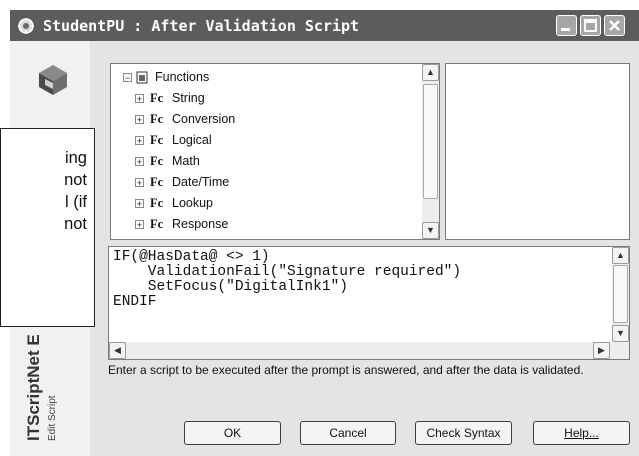  I want to click on editor-vscrollbar: ▲ ▼, so click(620, 294).